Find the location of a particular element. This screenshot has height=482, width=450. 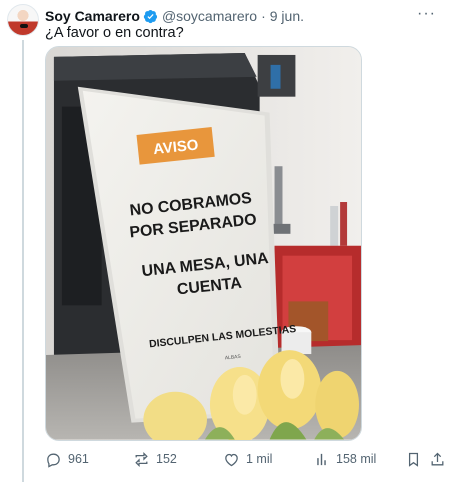

more-icon: ··· is located at coordinates (426, 14).